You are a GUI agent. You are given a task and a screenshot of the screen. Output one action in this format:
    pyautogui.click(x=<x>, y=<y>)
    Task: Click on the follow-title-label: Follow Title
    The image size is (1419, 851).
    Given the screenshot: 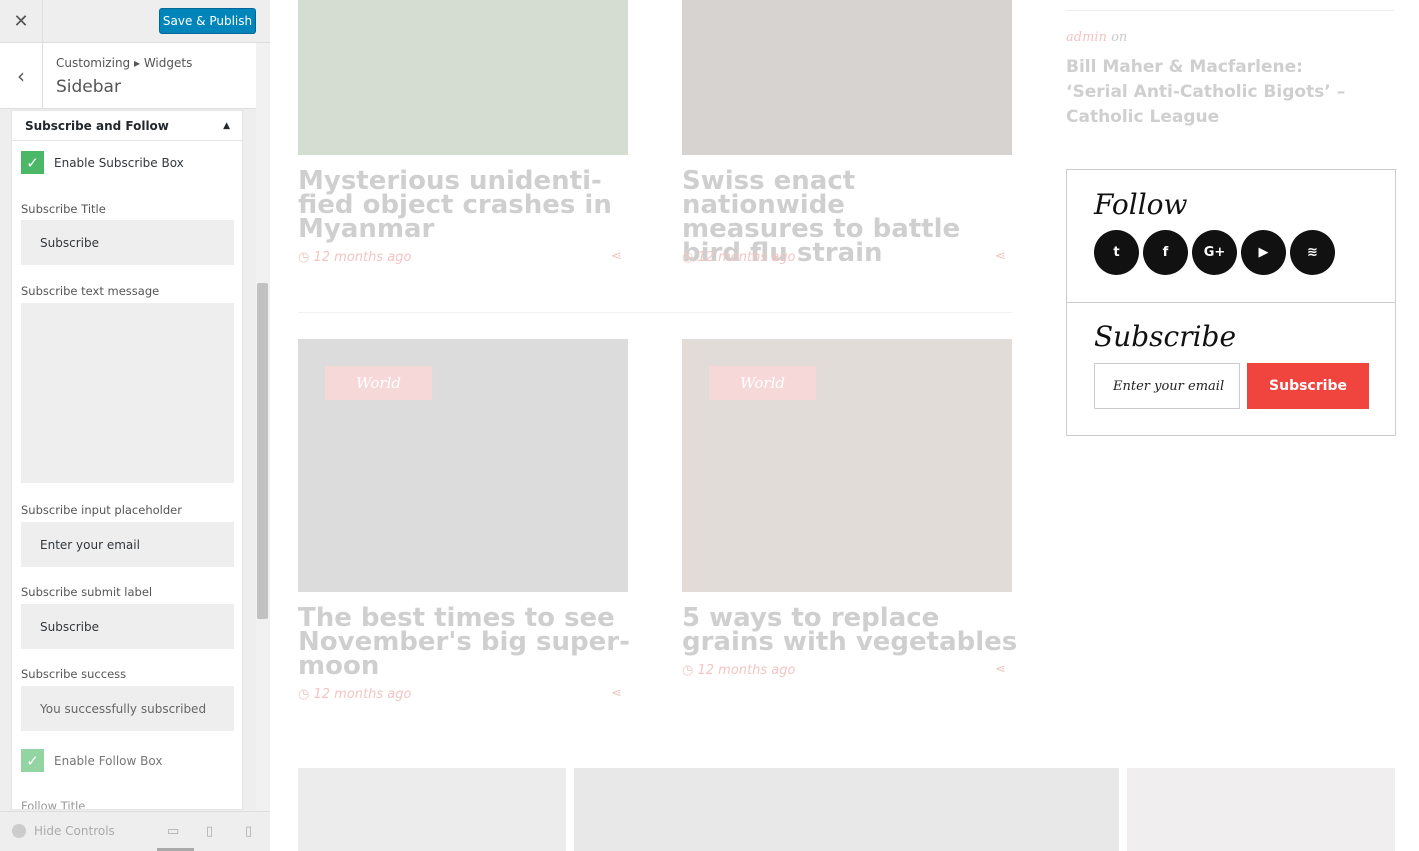 What is the action you would take?
    pyautogui.click(x=53, y=804)
    